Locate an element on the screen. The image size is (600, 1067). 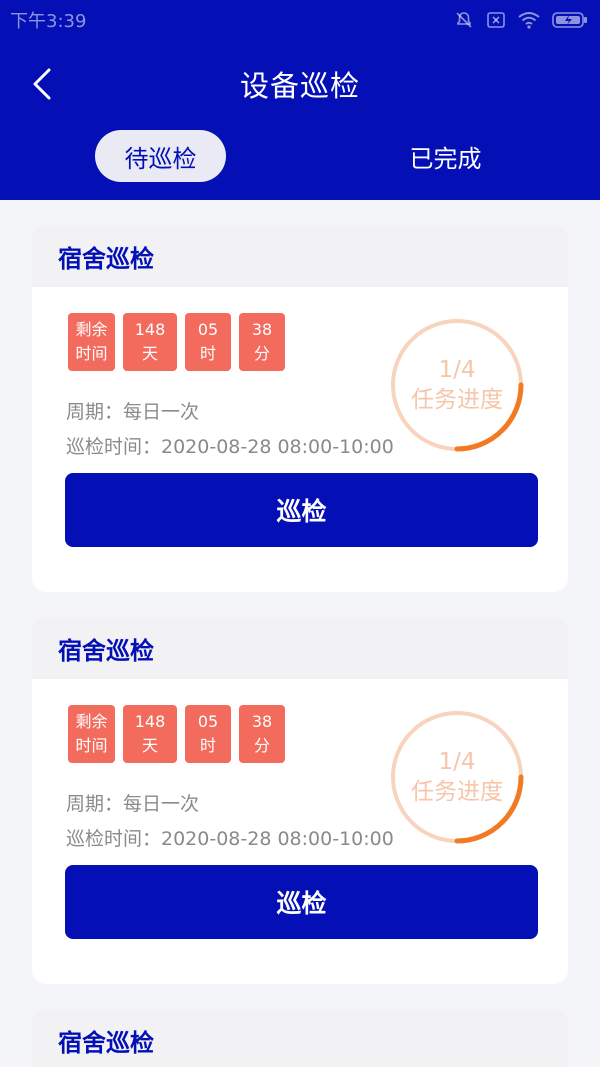
status-bar: 下午3:39 is located at coordinates (300, 20).